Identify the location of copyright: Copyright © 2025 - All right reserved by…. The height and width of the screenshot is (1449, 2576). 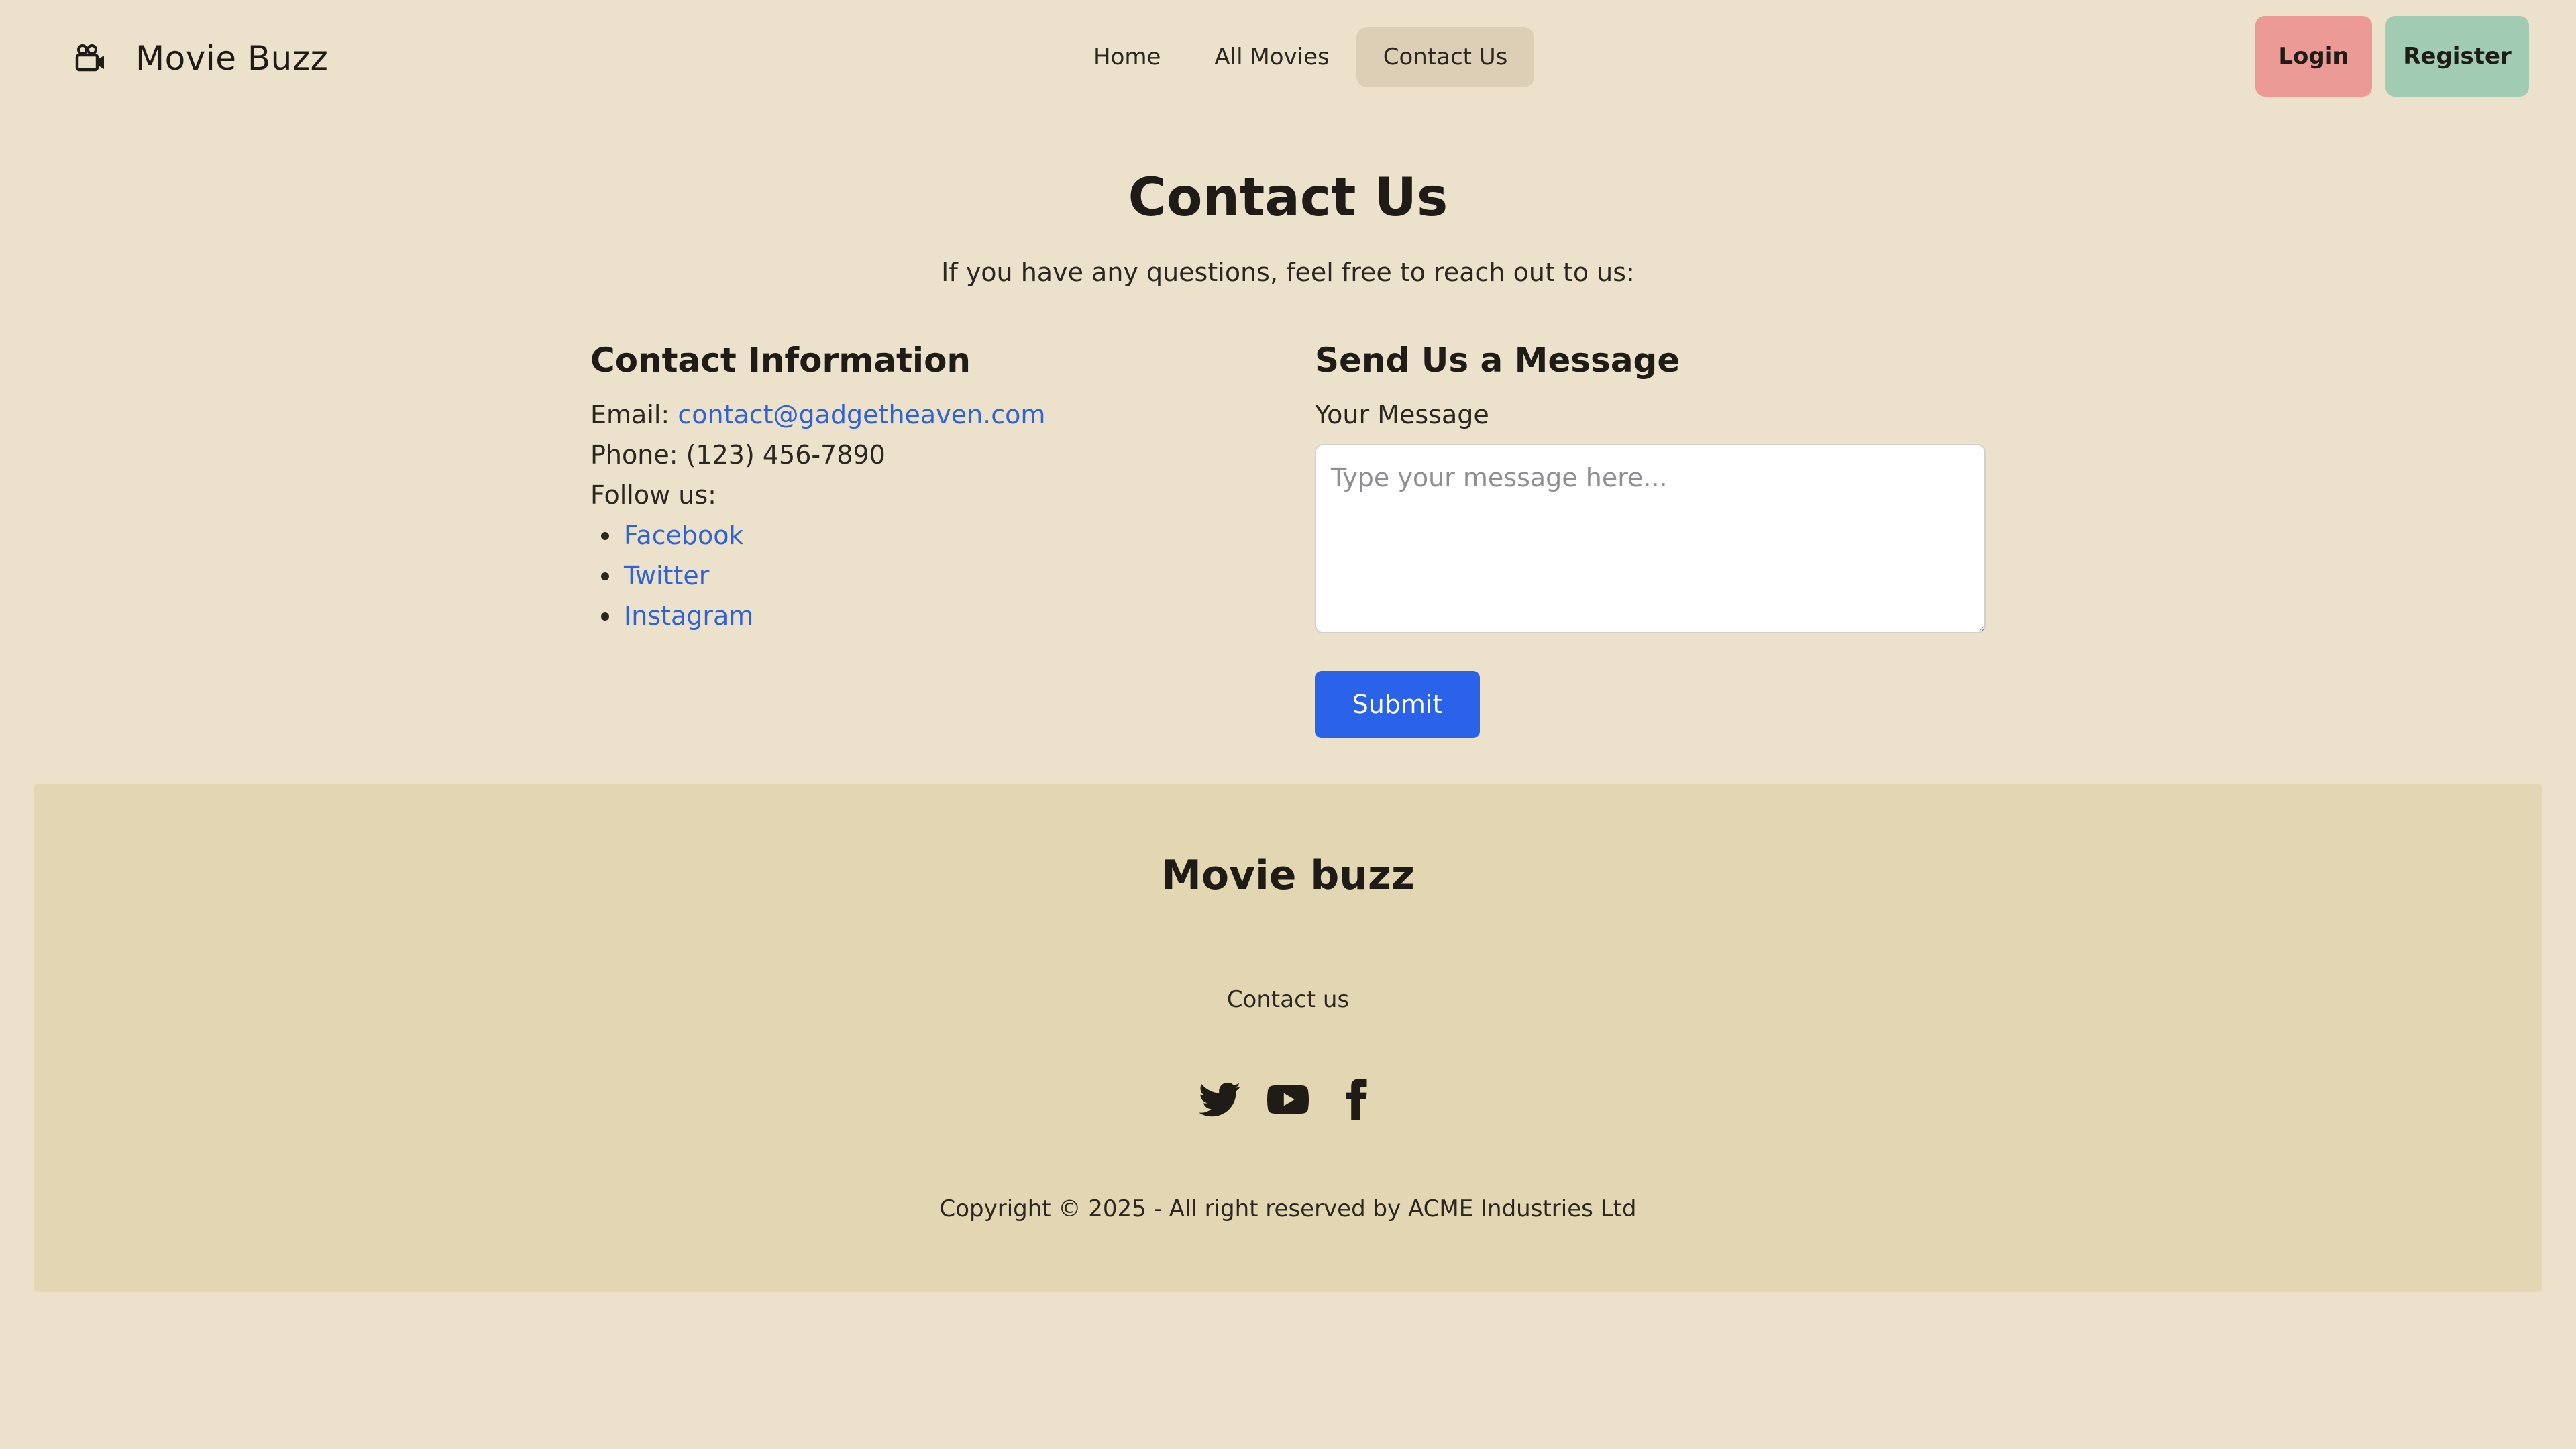
(1288, 1208).